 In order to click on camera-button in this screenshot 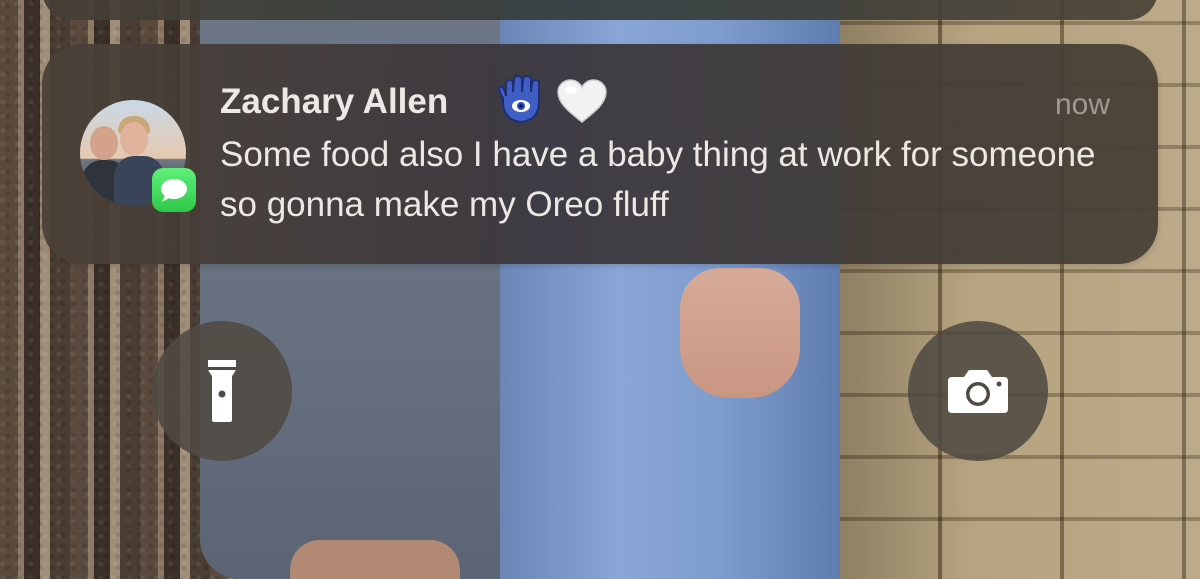, I will do `click(978, 391)`.